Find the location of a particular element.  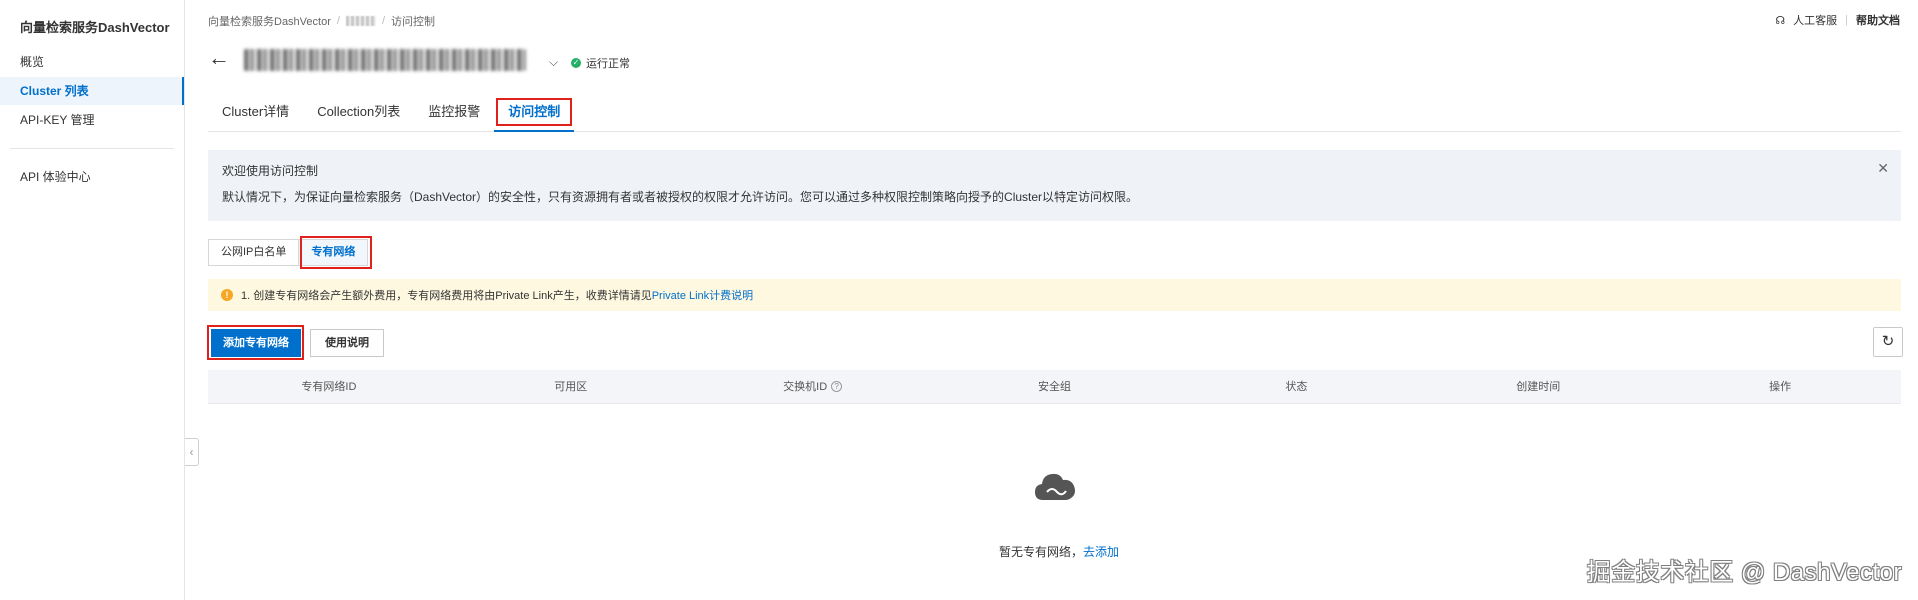

breadcrumb-root: 向量检索服务DashVector is located at coordinates (269, 21).